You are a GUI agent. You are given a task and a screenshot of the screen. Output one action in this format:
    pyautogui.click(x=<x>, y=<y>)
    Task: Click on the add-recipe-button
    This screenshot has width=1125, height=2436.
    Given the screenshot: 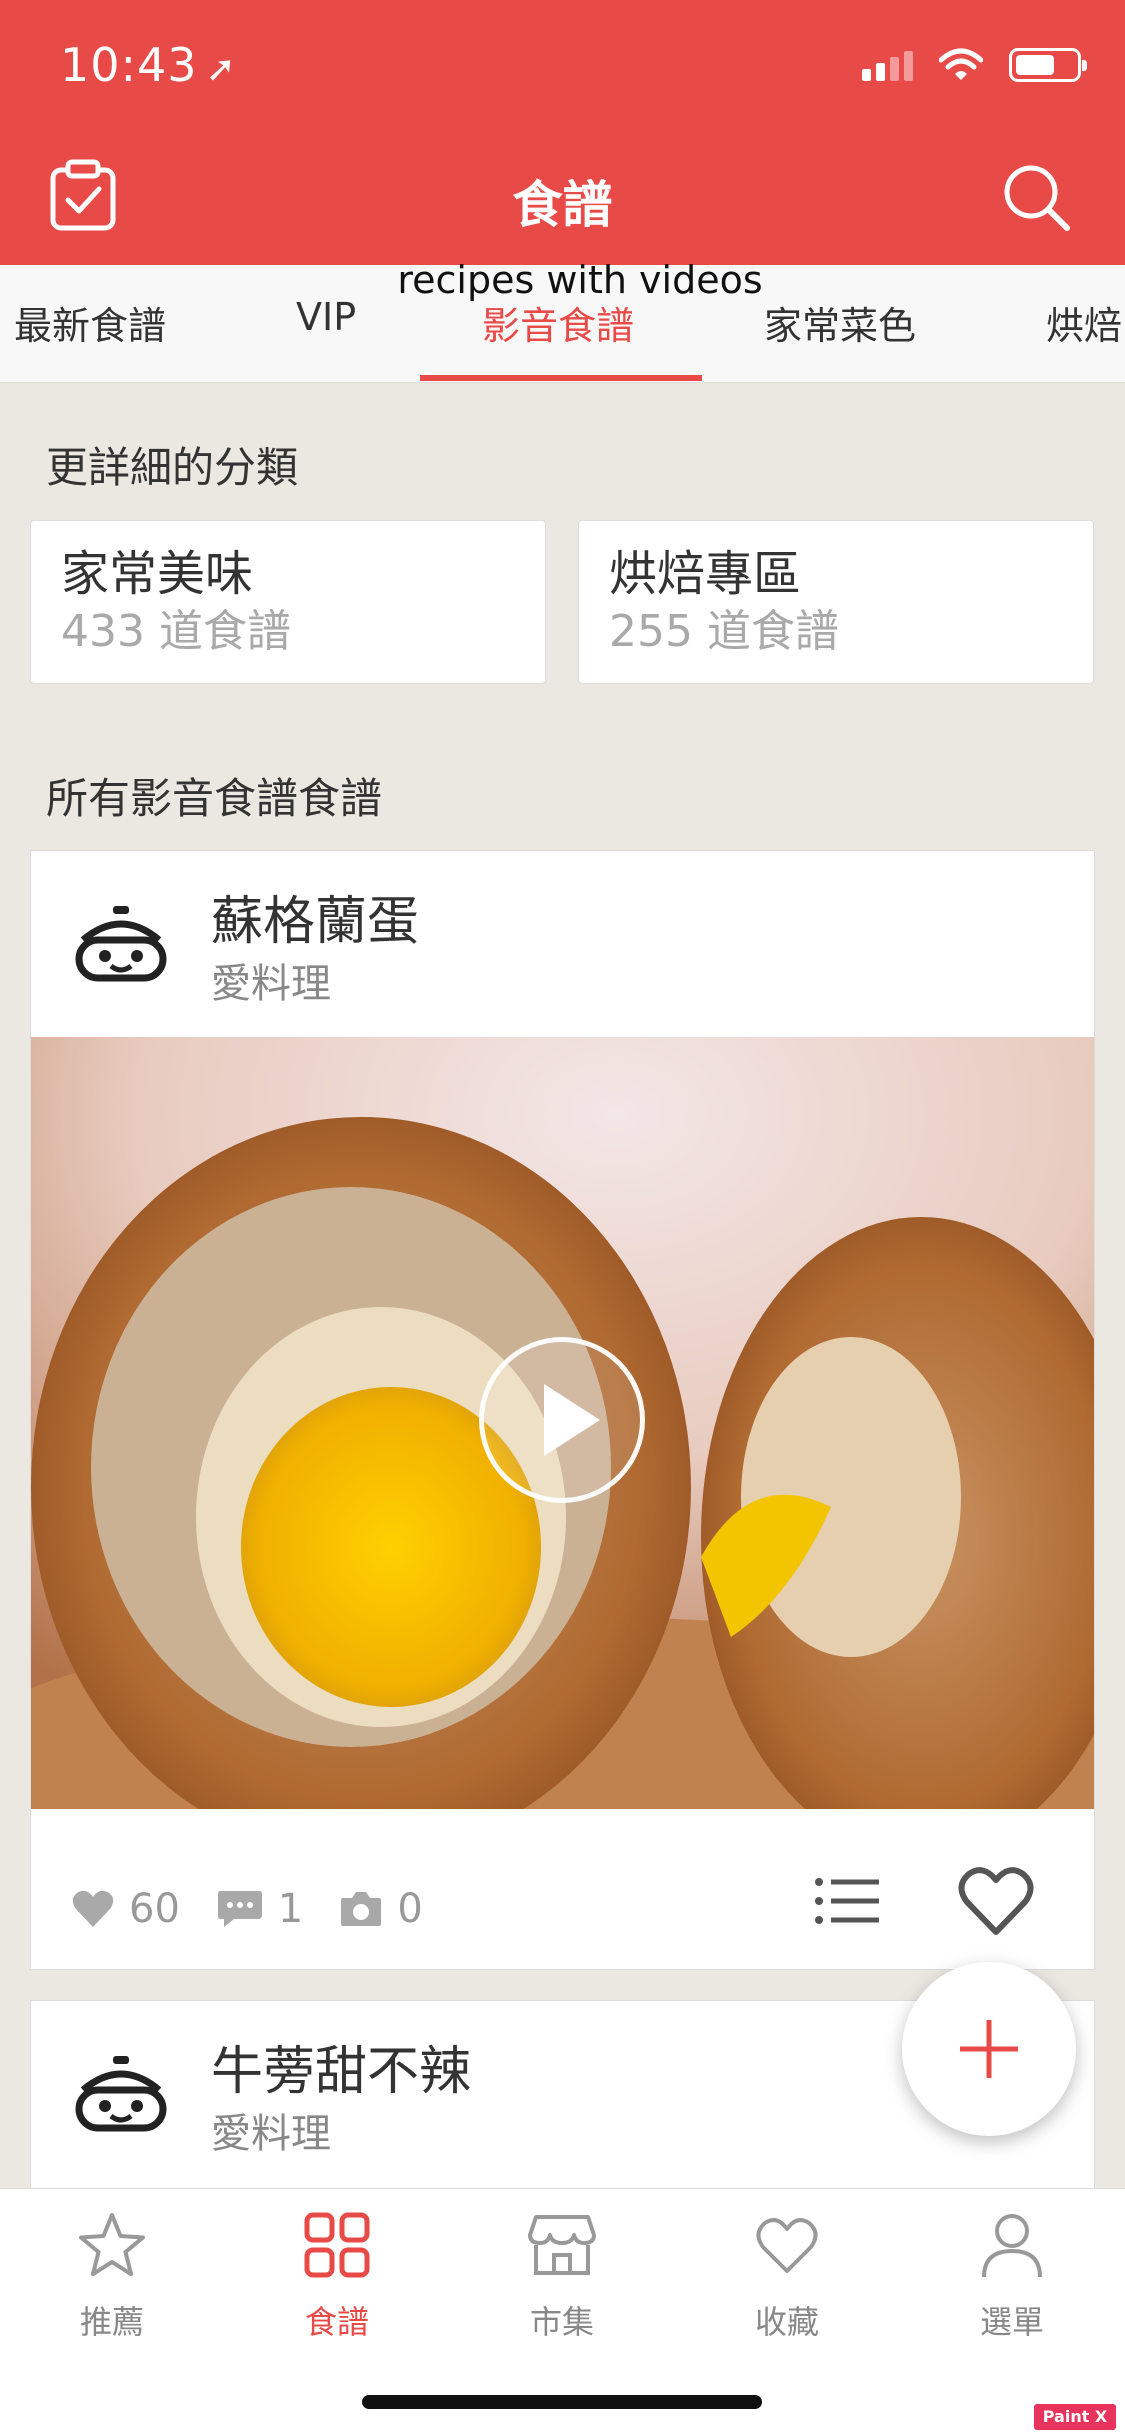 What is the action you would take?
    pyautogui.click(x=989, y=2049)
    